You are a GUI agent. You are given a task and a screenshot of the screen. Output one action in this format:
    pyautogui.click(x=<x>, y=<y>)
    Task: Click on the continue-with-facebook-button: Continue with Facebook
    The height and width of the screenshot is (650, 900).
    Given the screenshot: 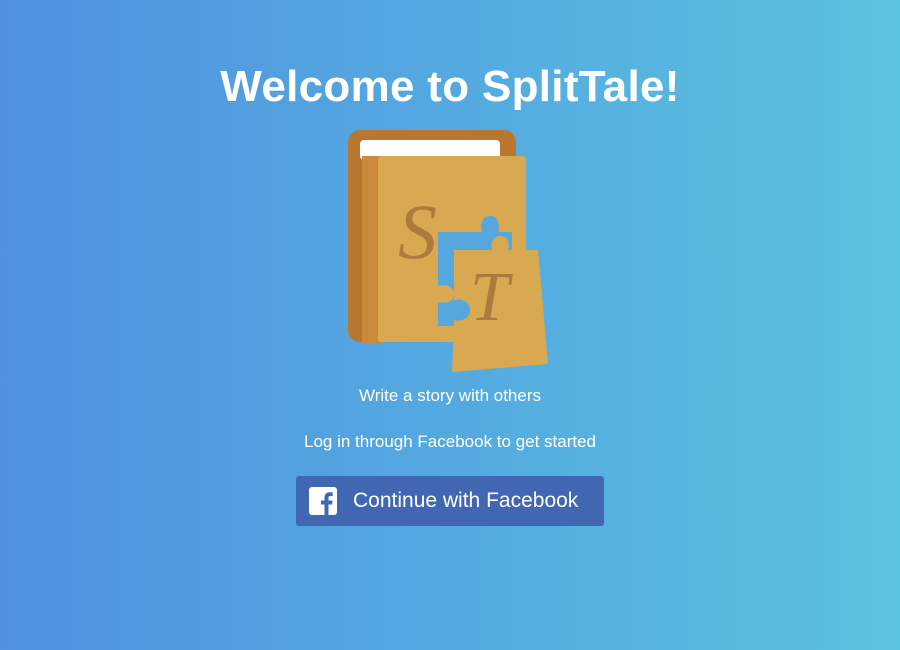 What is the action you would take?
    pyautogui.click(x=450, y=501)
    